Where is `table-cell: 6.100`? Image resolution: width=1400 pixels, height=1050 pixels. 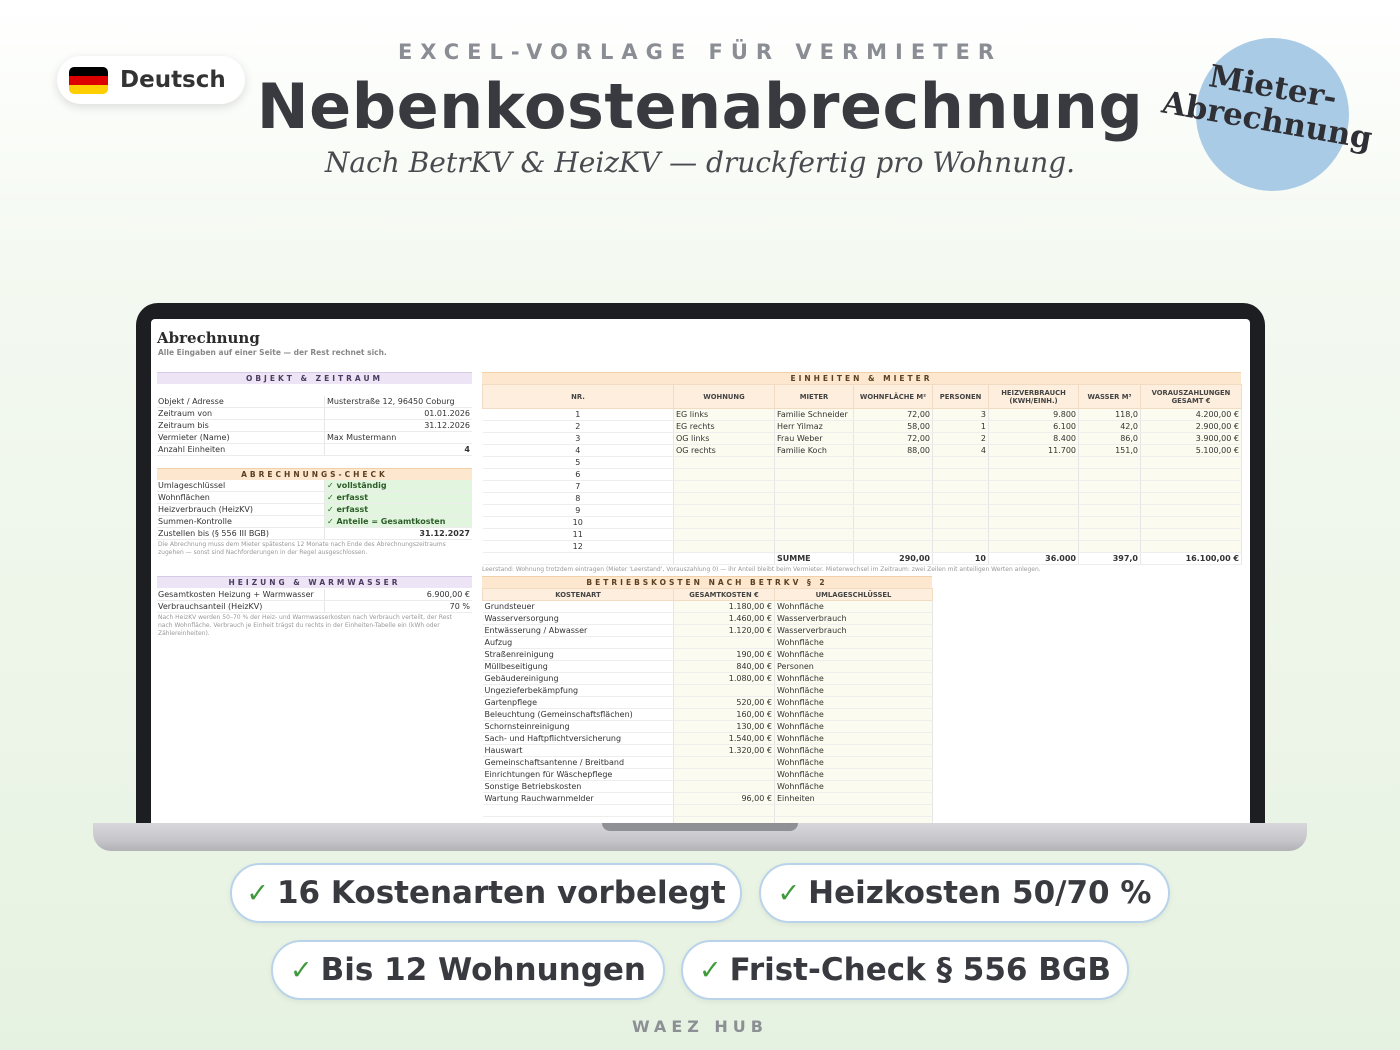
table-cell: 6.100 is located at coordinates (1033, 426).